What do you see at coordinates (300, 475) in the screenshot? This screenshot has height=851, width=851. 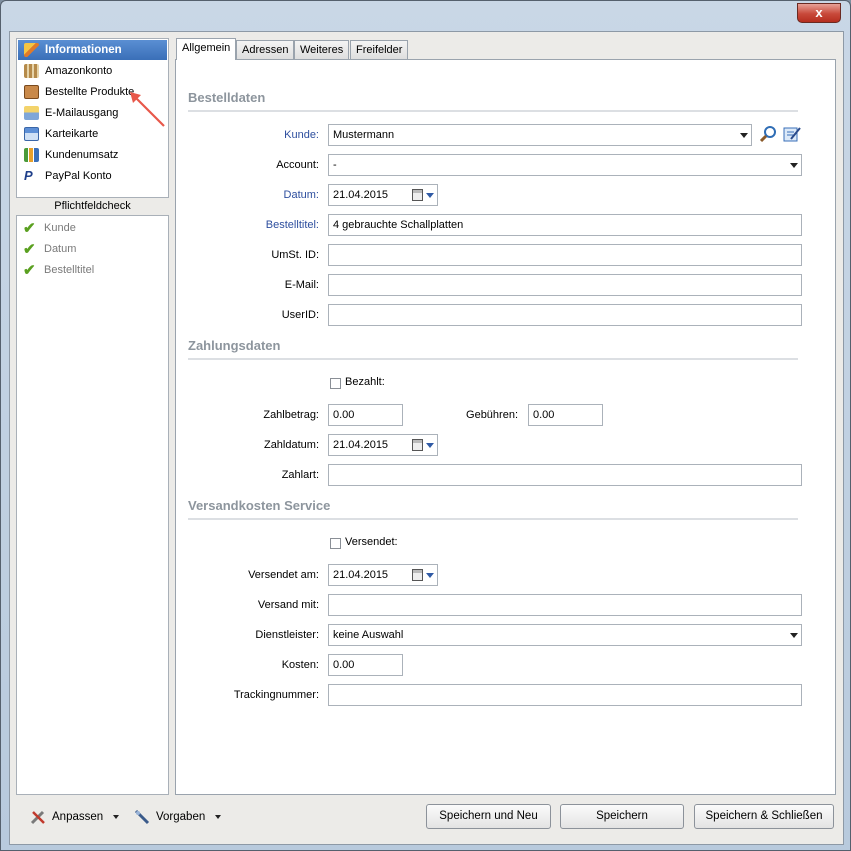 I see `zahlart-label: Zahlart:` at bounding box center [300, 475].